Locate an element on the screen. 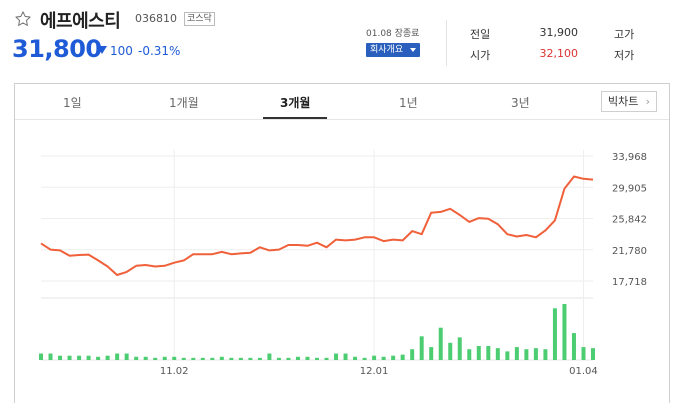 Image resolution: width=684 pixels, height=404 pixels. stats-divider is located at coordinates (446, 43).